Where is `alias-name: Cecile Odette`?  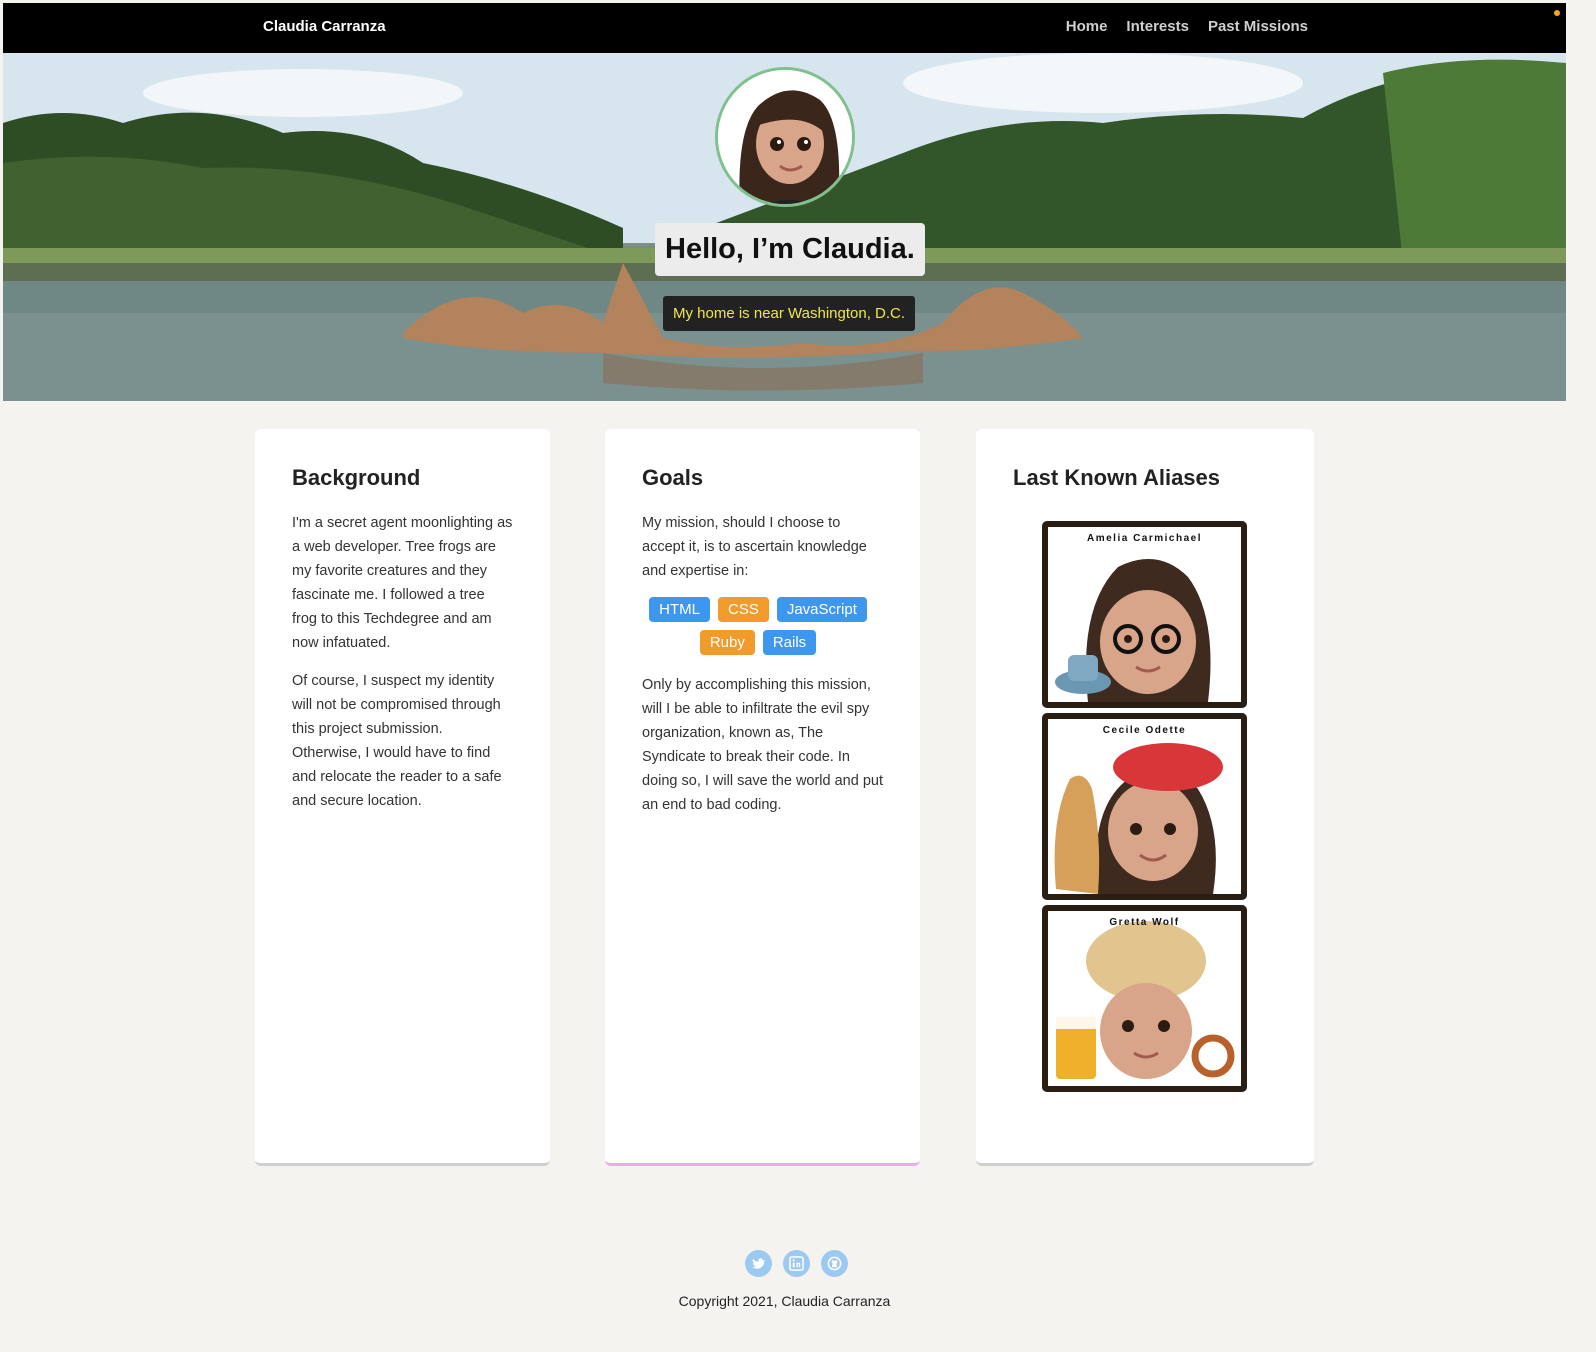
alias-name: Cecile Odette is located at coordinates (1144, 730).